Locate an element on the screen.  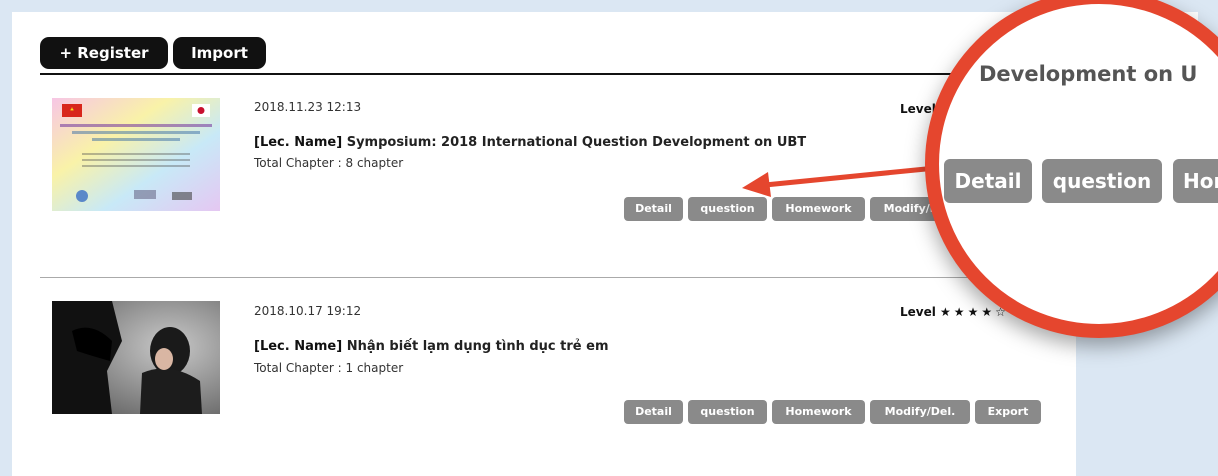
zoom-homework-button: Hom is located at coordinates (1195, 181).